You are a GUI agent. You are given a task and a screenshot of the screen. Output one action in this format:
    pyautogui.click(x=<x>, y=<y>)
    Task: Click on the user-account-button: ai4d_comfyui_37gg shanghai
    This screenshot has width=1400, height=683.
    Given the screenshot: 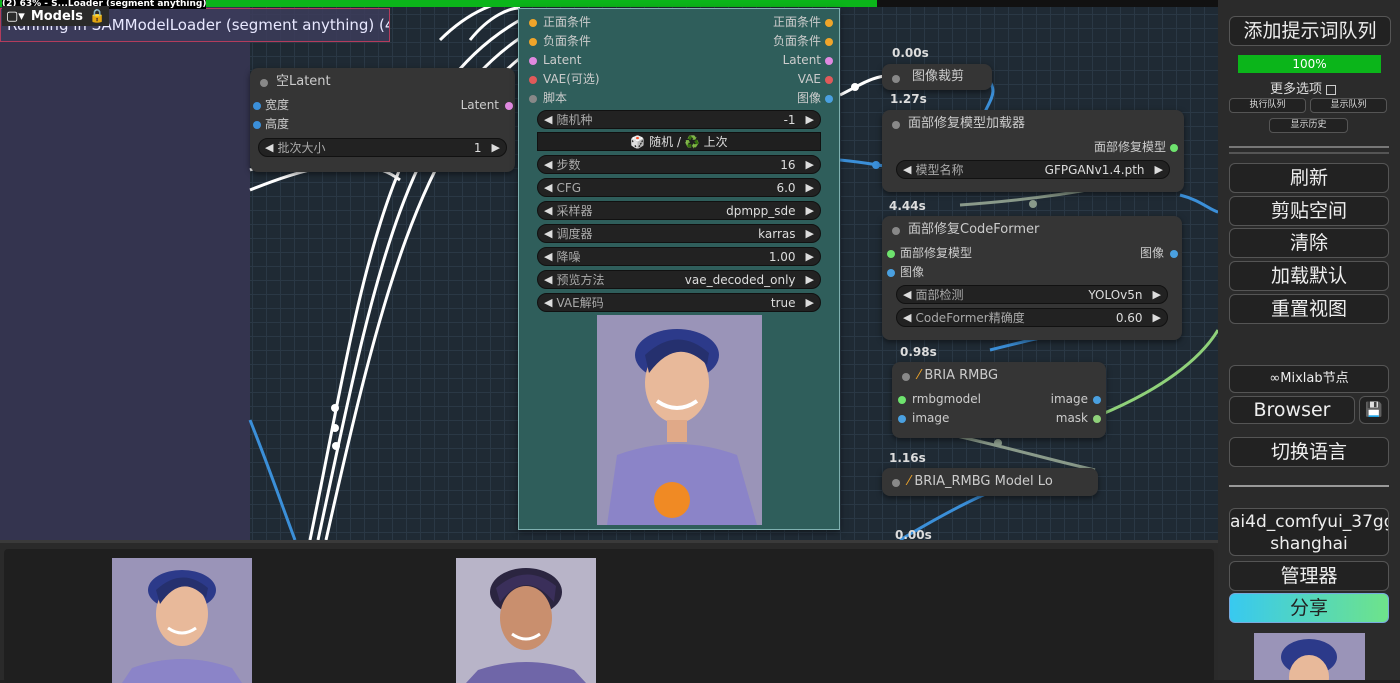 What is the action you would take?
    pyautogui.click(x=1309, y=532)
    